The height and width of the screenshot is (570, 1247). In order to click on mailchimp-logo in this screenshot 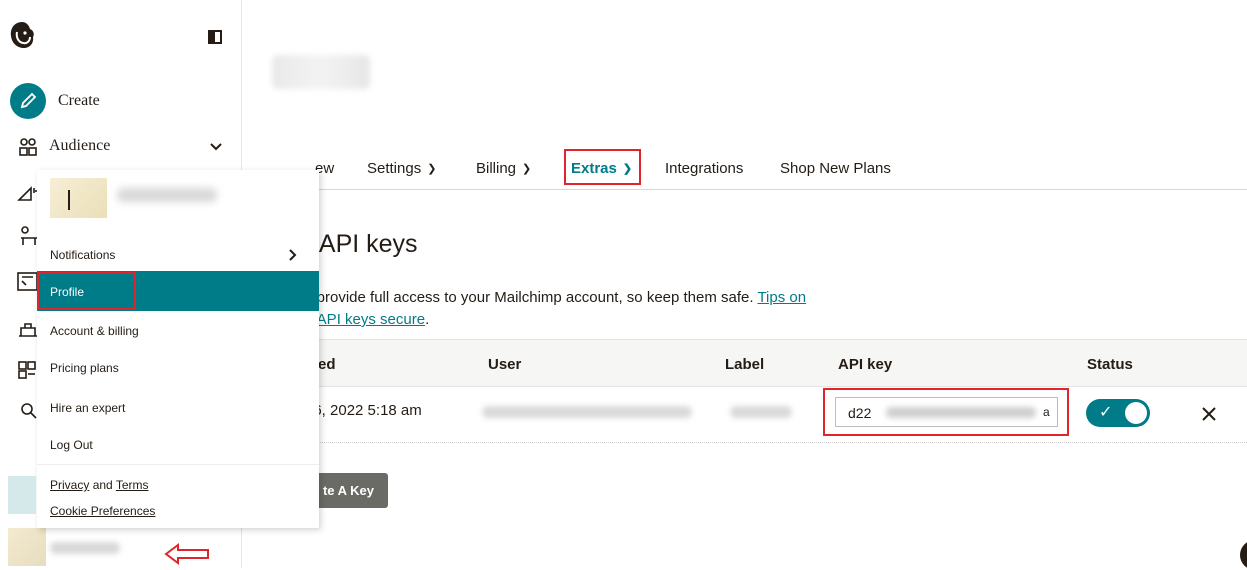, I will do `click(22, 35)`.